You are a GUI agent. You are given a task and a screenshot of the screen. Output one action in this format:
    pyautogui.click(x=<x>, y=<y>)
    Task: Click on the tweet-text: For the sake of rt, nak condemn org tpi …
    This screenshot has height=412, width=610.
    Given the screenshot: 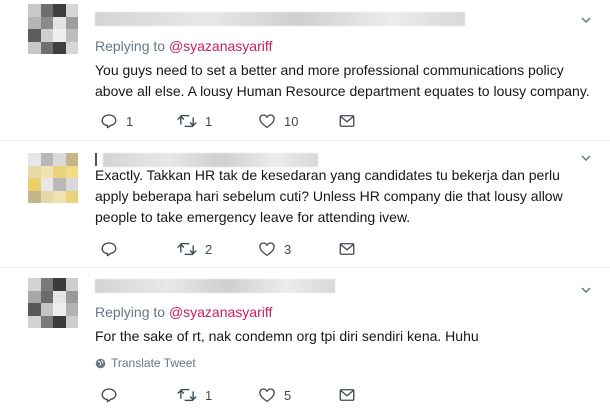 What is the action you would take?
    pyautogui.click(x=287, y=336)
    